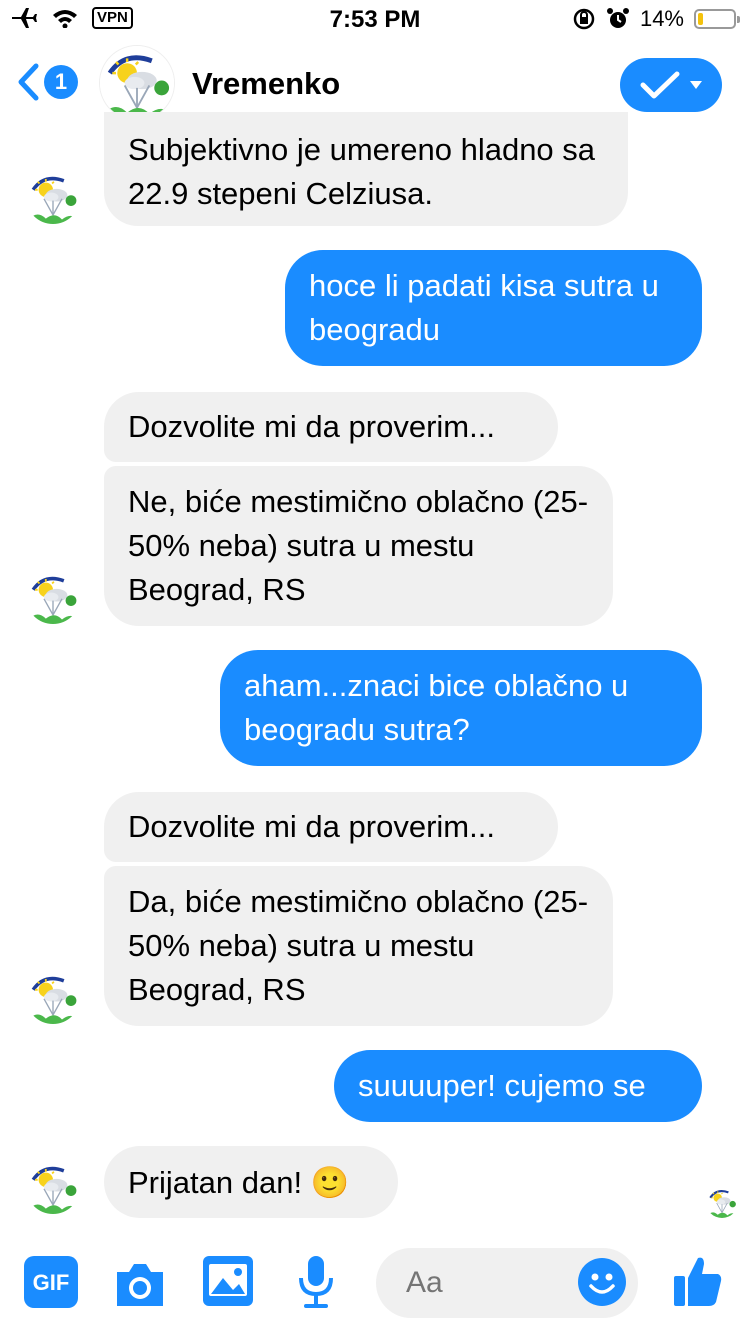 This screenshot has height=1334, width=750. Describe the element at coordinates (717, 19) in the screenshot. I see `battery-icon` at that location.